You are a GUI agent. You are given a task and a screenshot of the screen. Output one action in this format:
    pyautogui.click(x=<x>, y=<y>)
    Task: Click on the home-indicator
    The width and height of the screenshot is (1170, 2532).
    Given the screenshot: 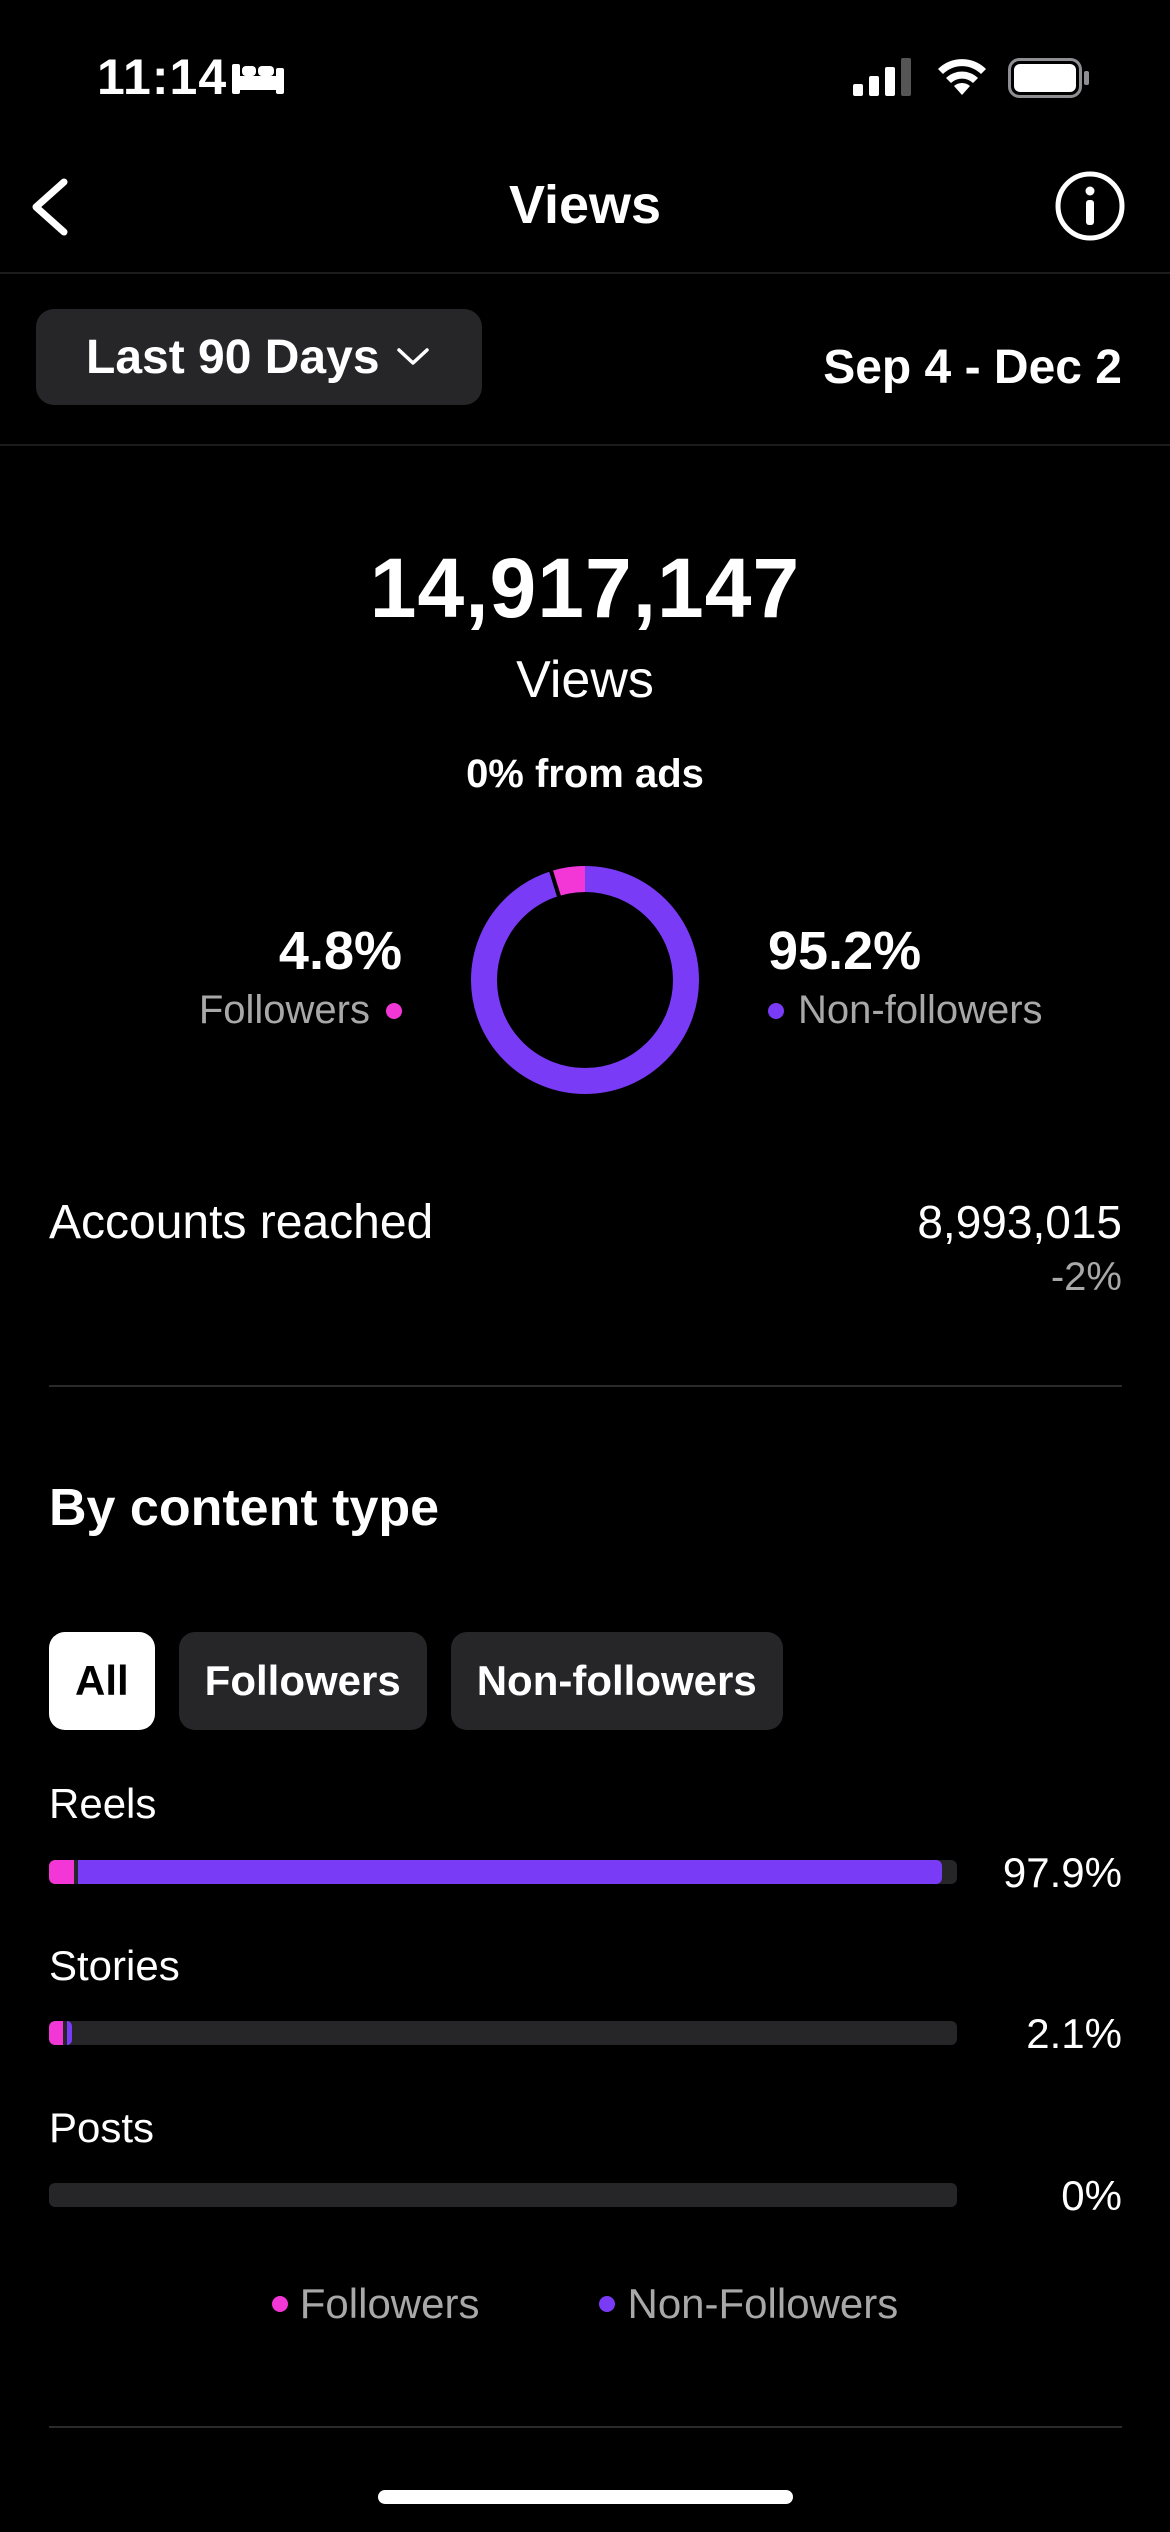 What is the action you would take?
    pyautogui.click(x=585, y=2497)
    